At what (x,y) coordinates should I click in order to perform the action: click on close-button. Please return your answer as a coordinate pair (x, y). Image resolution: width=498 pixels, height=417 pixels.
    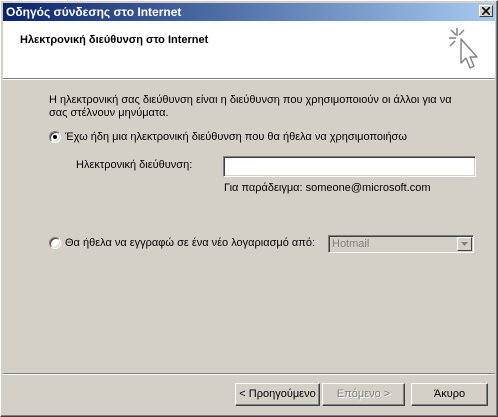
    Looking at the image, I should click on (486, 11).